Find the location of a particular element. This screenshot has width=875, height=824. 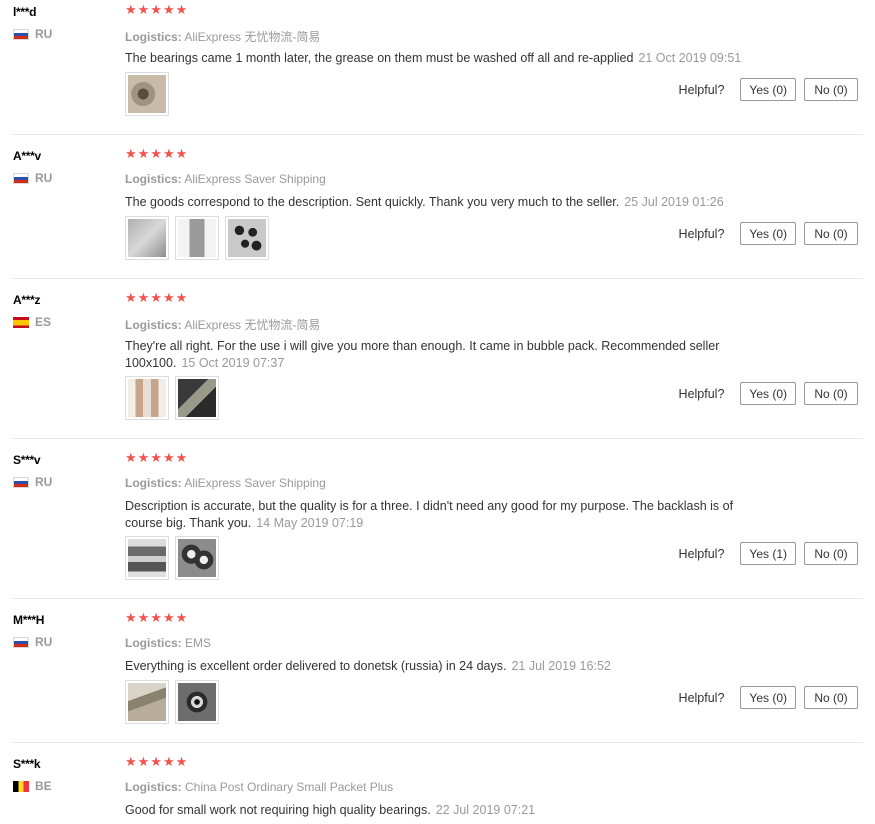

flag-es-icon is located at coordinates (21, 322).